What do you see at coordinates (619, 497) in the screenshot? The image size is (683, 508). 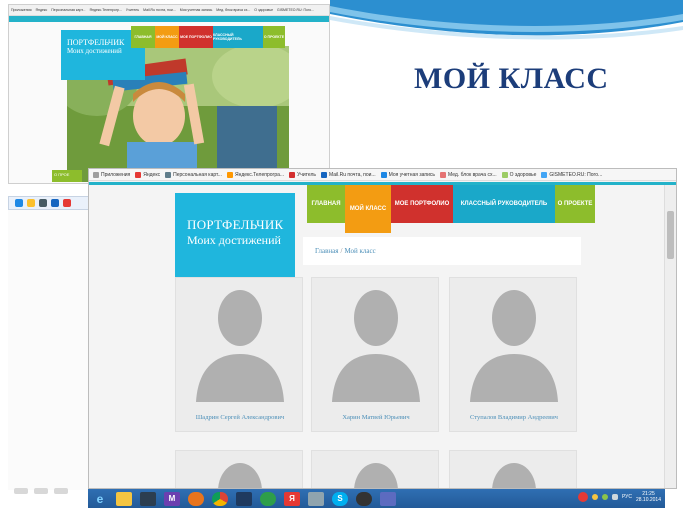 I see `system-tray: РУС 21:25 28.10.2014` at bounding box center [619, 497].